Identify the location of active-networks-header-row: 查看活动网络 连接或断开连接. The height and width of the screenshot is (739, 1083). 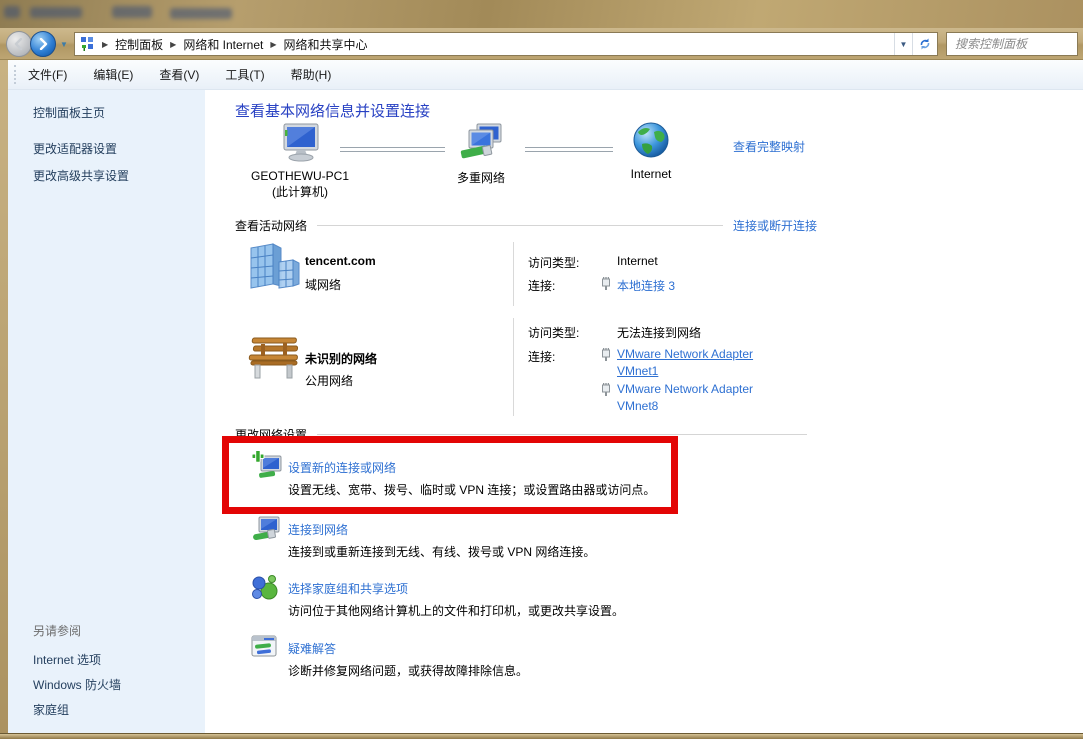
(526, 225).